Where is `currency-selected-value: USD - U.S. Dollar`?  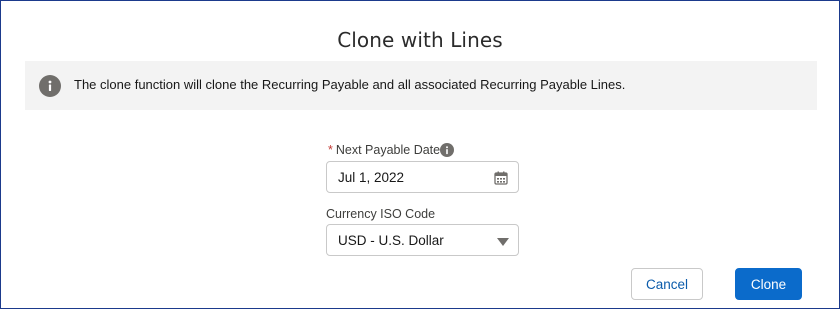 currency-selected-value: USD - U.S. Dollar is located at coordinates (391, 240).